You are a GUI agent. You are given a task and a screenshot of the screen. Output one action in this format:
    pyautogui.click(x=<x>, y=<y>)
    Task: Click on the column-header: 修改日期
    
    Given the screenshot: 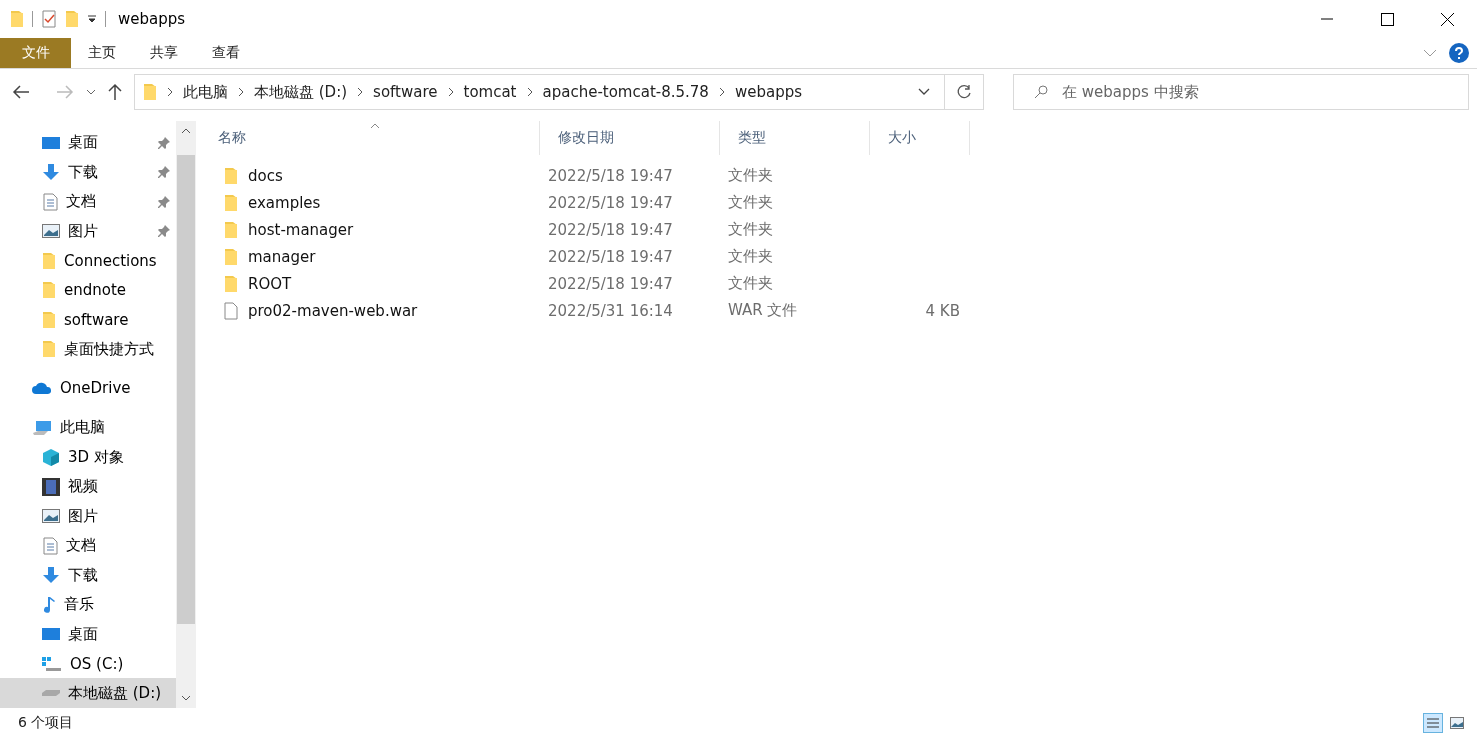 What is the action you would take?
    pyautogui.click(x=630, y=138)
    